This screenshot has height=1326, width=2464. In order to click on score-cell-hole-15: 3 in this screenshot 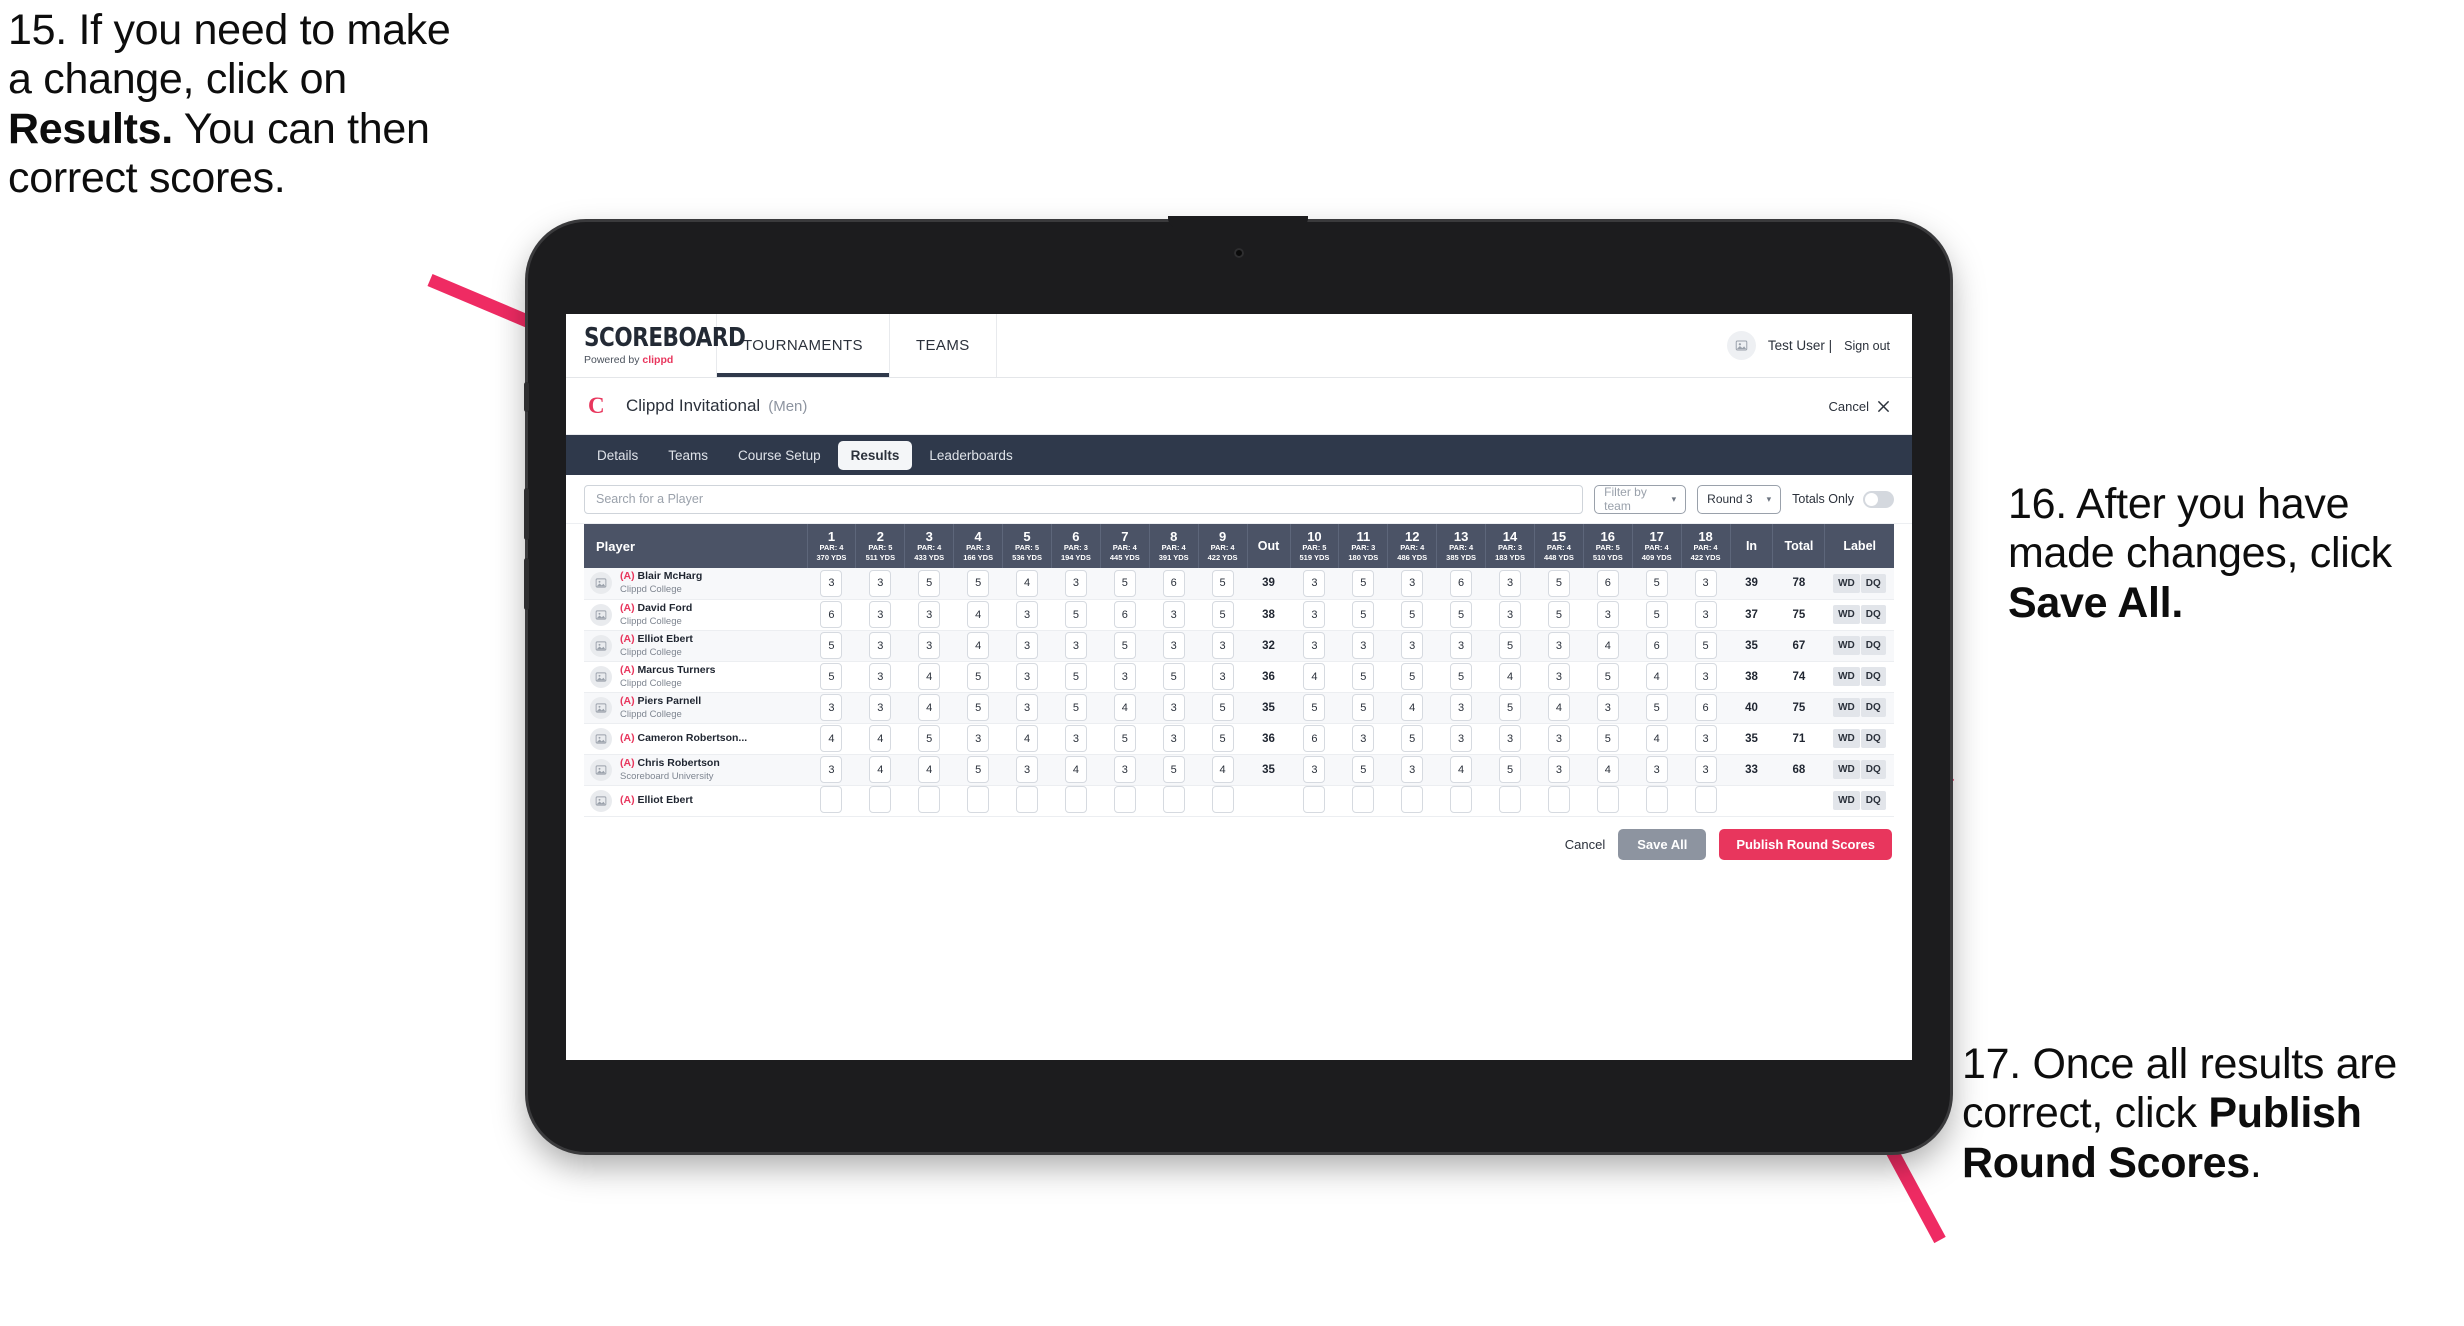, I will do `click(1559, 739)`.